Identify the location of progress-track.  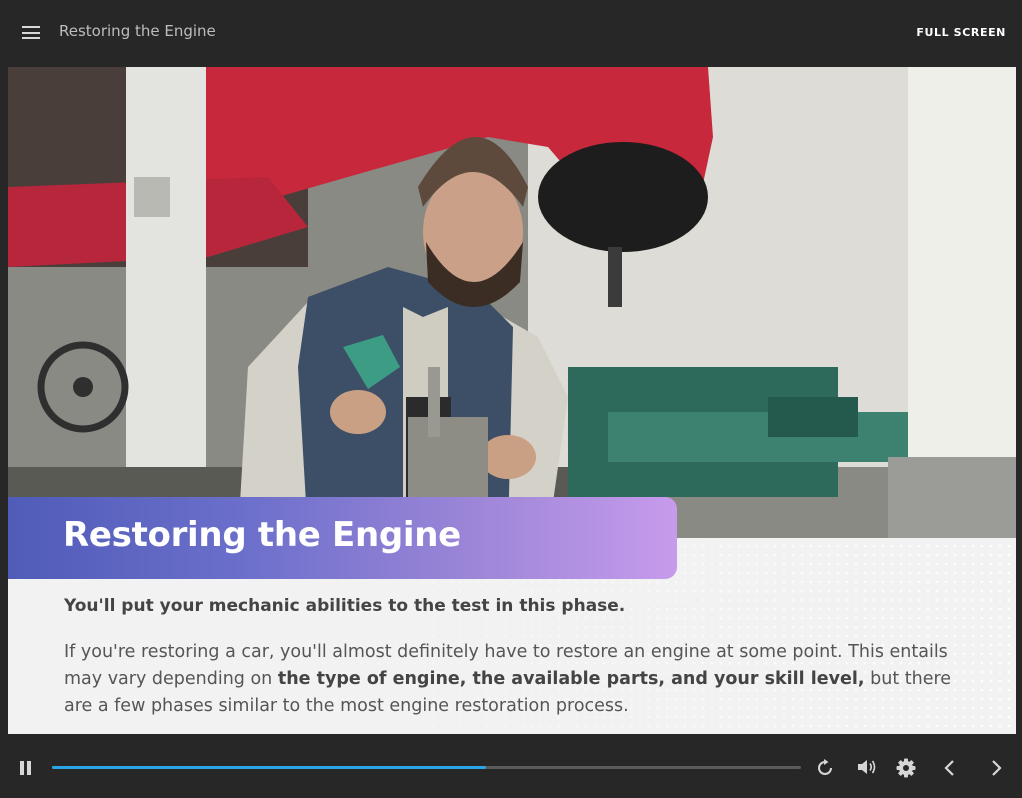
(426, 767).